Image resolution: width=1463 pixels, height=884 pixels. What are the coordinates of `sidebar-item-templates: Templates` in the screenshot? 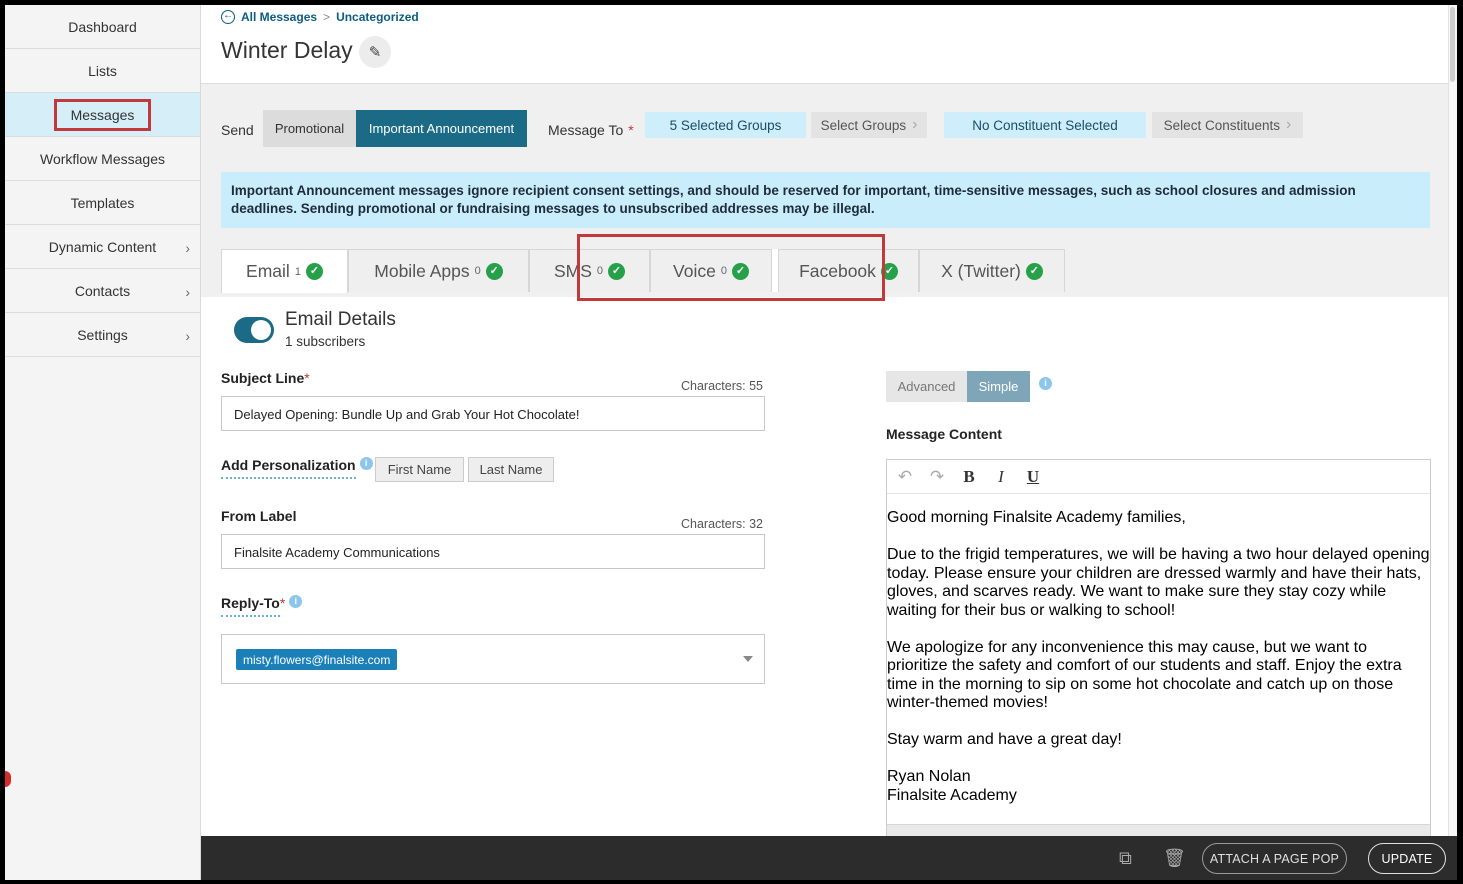 It's located at (102, 203).